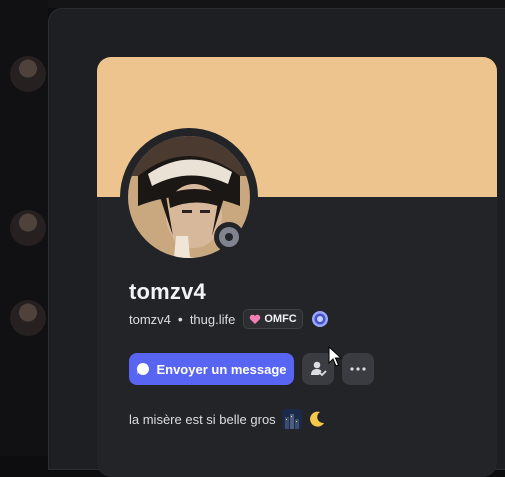 The width and height of the screenshot is (505, 477). I want to click on send-message-label: Envoyer un message, so click(221, 369).